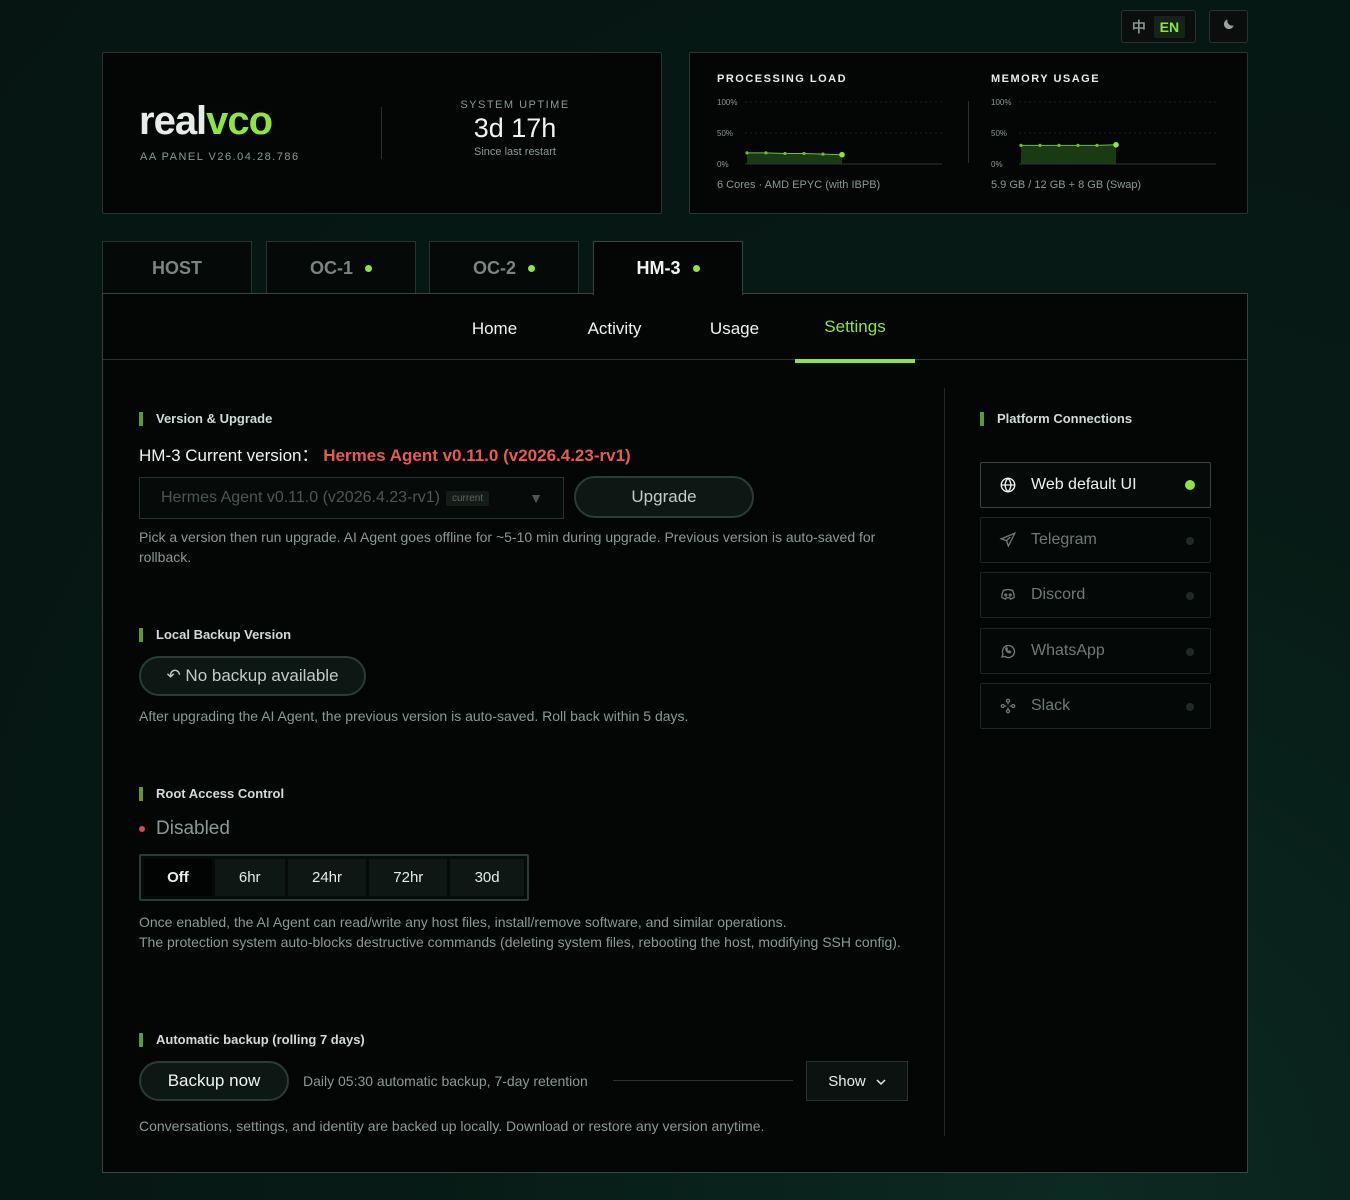 This screenshot has width=1350, height=1200. Describe the element at coordinates (249, 877) in the screenshot. I see `root-option-6hr: 6hr` at that location.